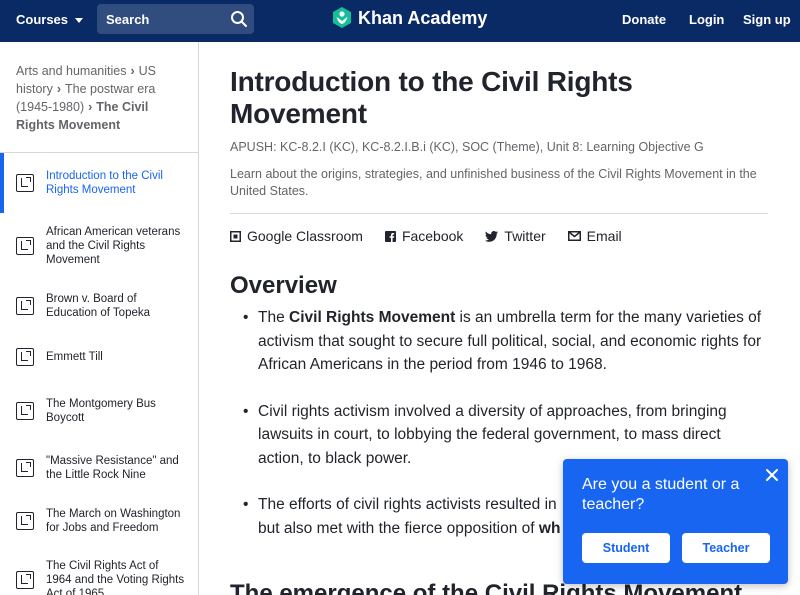 The height and width of the screenshot is (595, 800). I want to click on twitter-label: Twitter, so click(525, 236).